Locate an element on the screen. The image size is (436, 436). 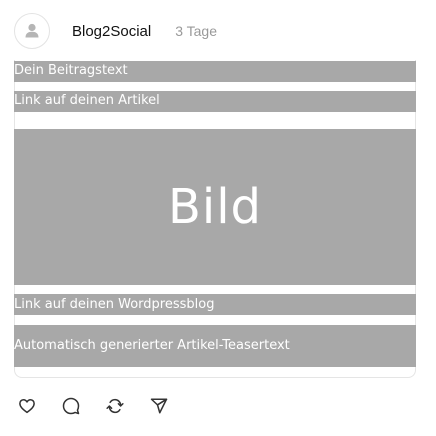
user-avatar-icon is located at coordinates (32, 30).